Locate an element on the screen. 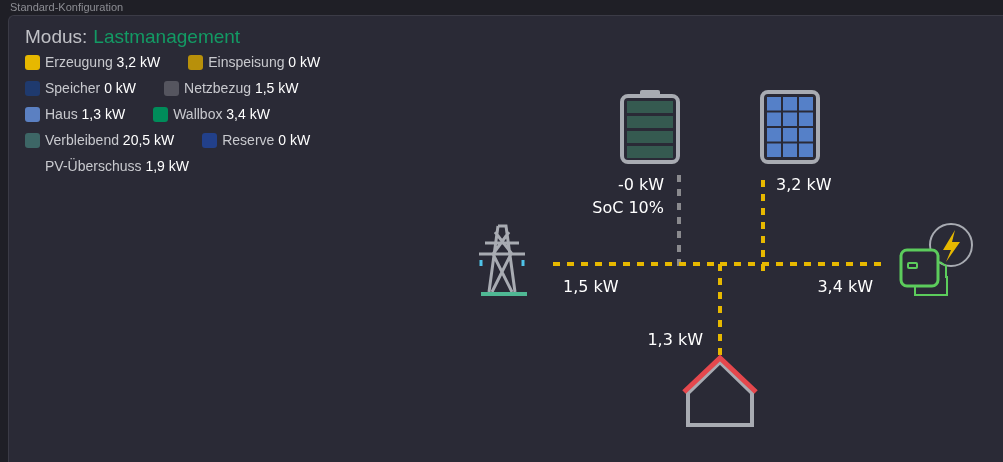 Image resolution: width=1003 pixels, height=462 pixels. legend-entry: Haus 1,3 kW is located at coordinates (85, 114).